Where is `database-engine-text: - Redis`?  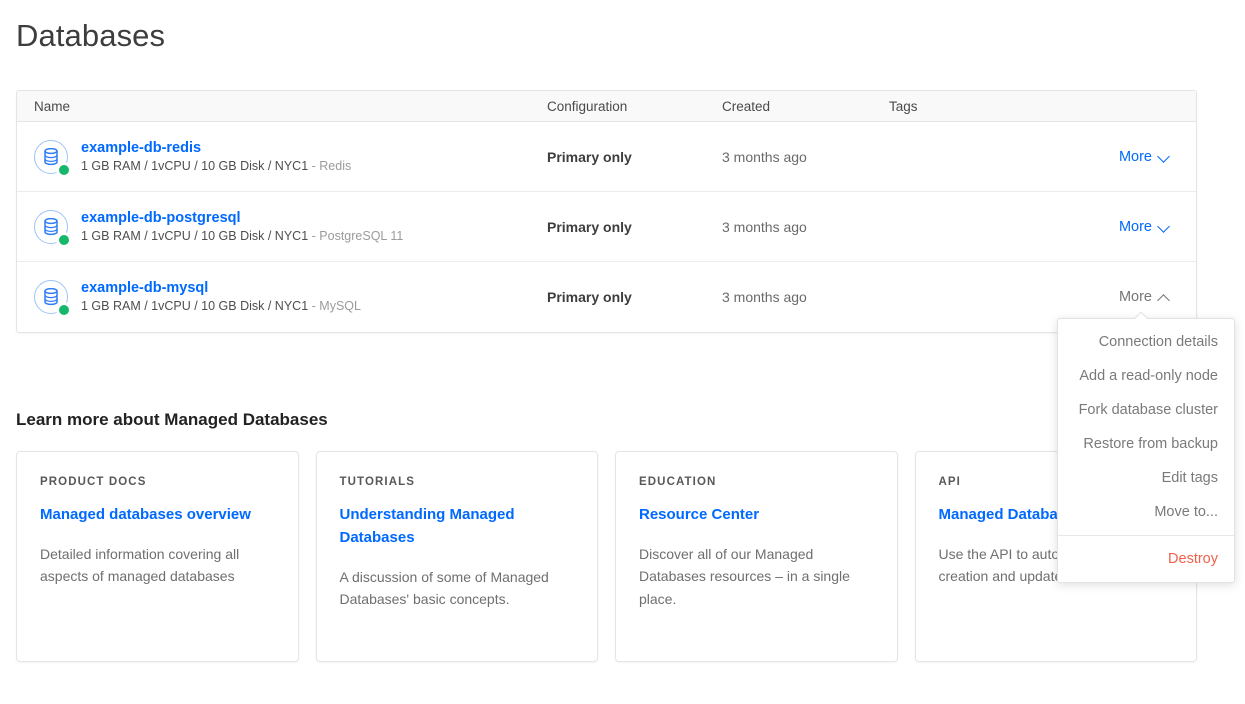
database-engine-text: - Redis is located at coordinates (331, 165).